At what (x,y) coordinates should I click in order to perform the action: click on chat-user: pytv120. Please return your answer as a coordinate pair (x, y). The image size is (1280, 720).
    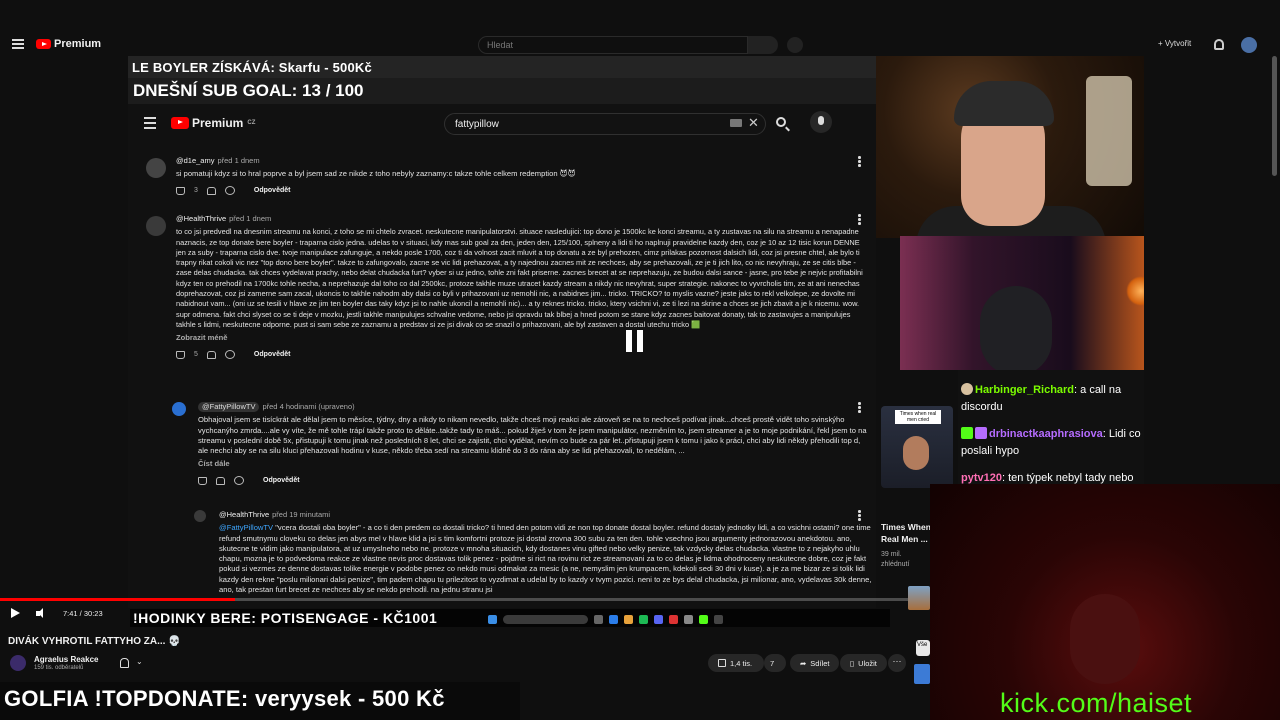
    Looking at the image, I should click on (981, 478).